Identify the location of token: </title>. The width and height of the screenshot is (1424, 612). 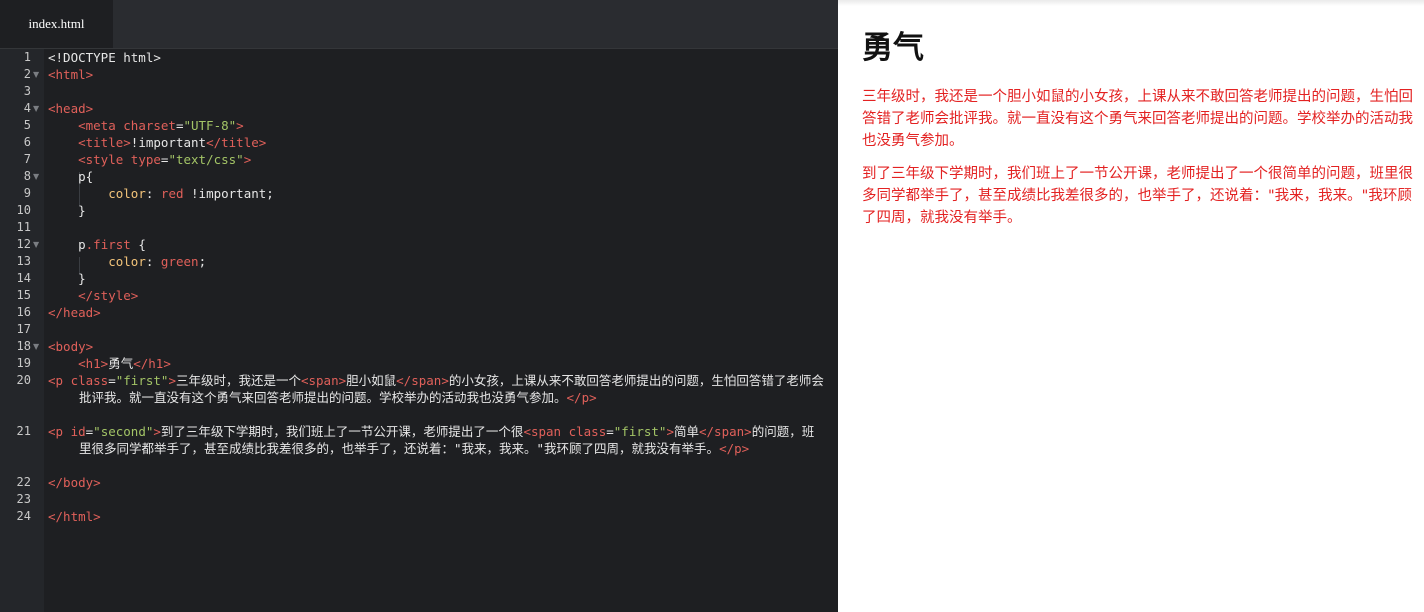
(236, 142).